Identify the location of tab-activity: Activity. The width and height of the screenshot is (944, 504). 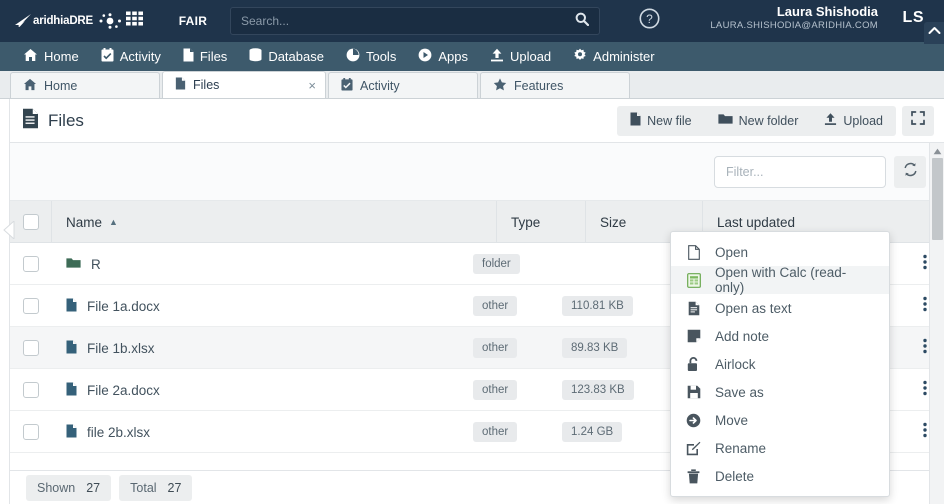
(403, 85).